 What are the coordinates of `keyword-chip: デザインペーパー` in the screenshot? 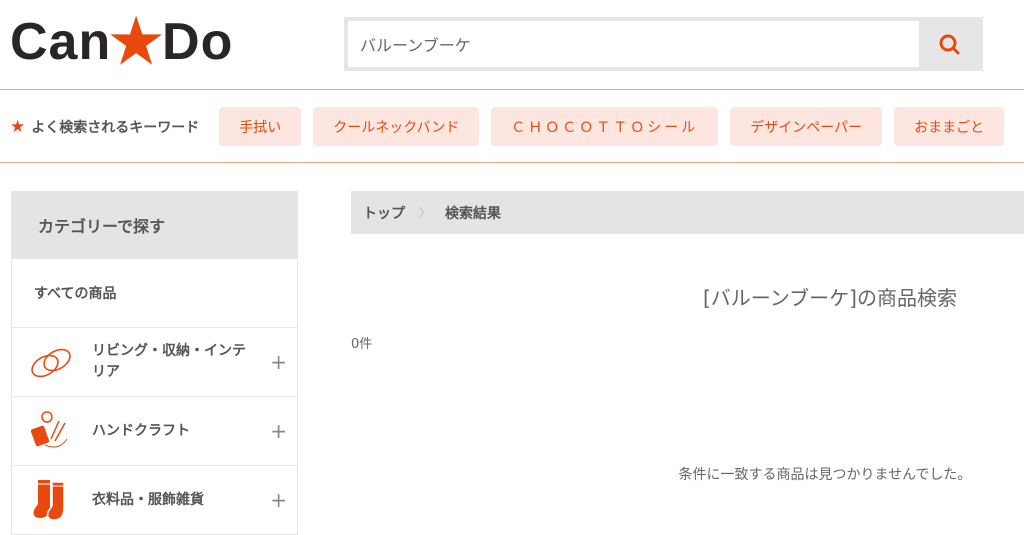 It's located at (806, 126).